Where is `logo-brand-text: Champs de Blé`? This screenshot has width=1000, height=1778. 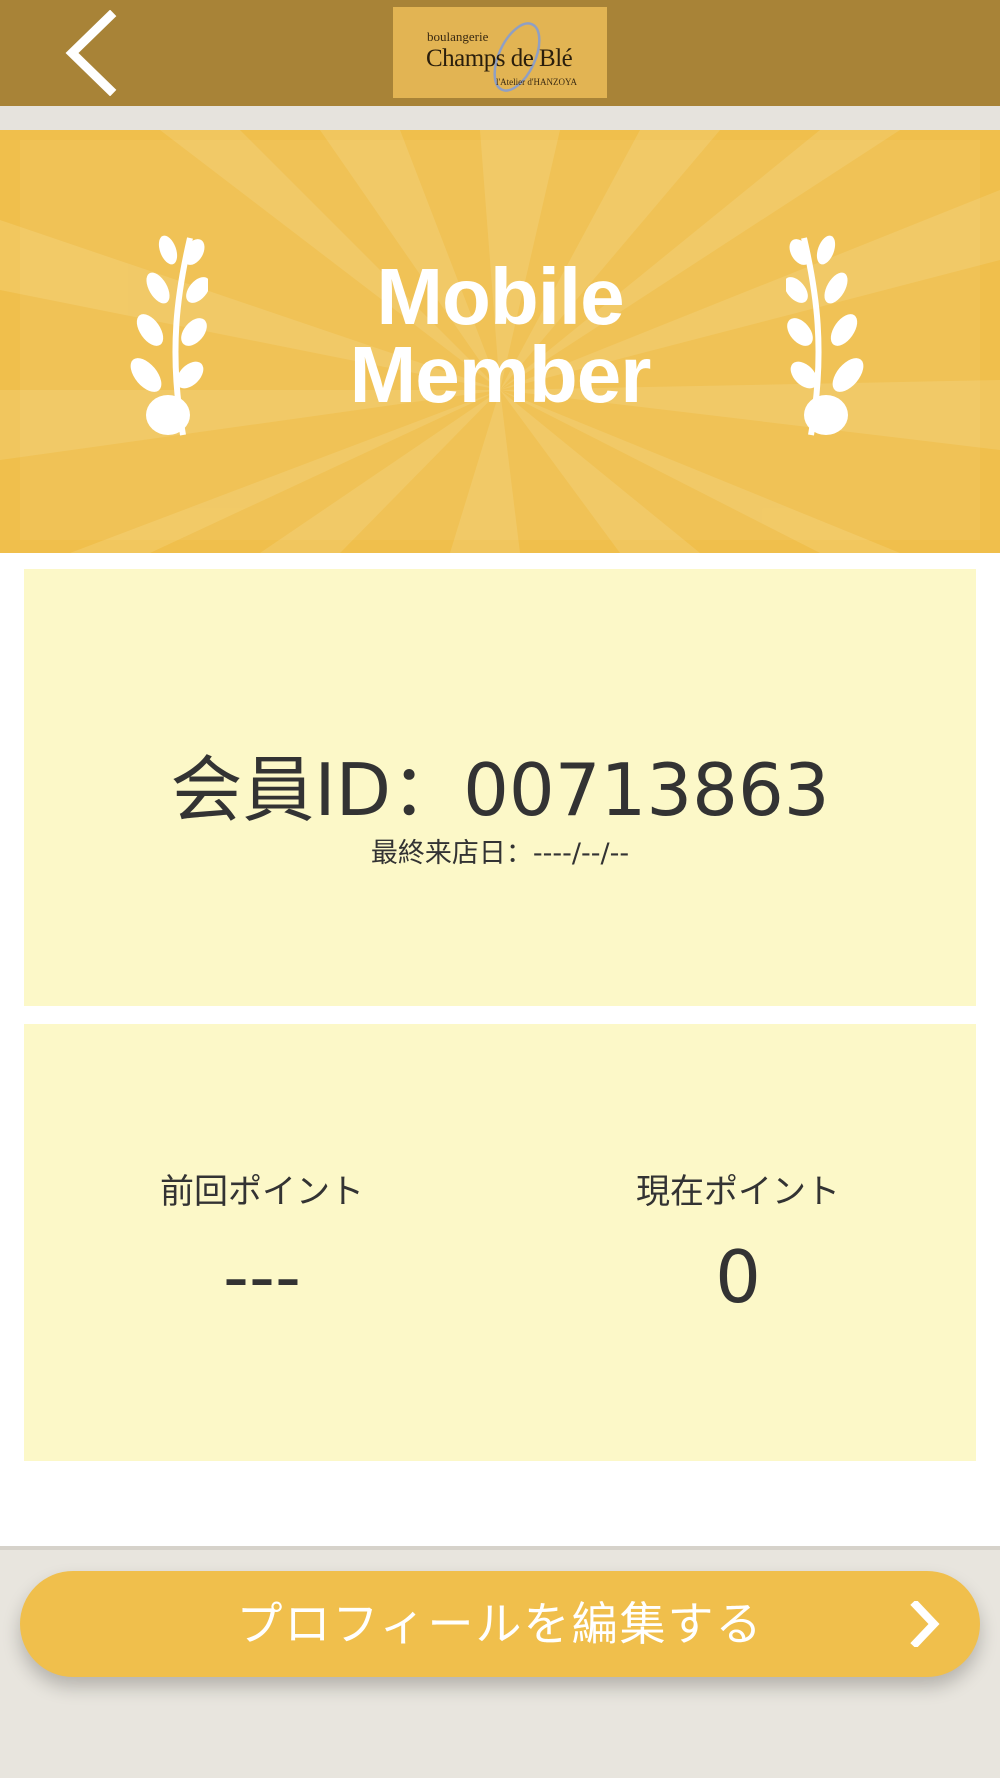 logo-brand-text: Champs de Blé is located at coordinates (499, 58).